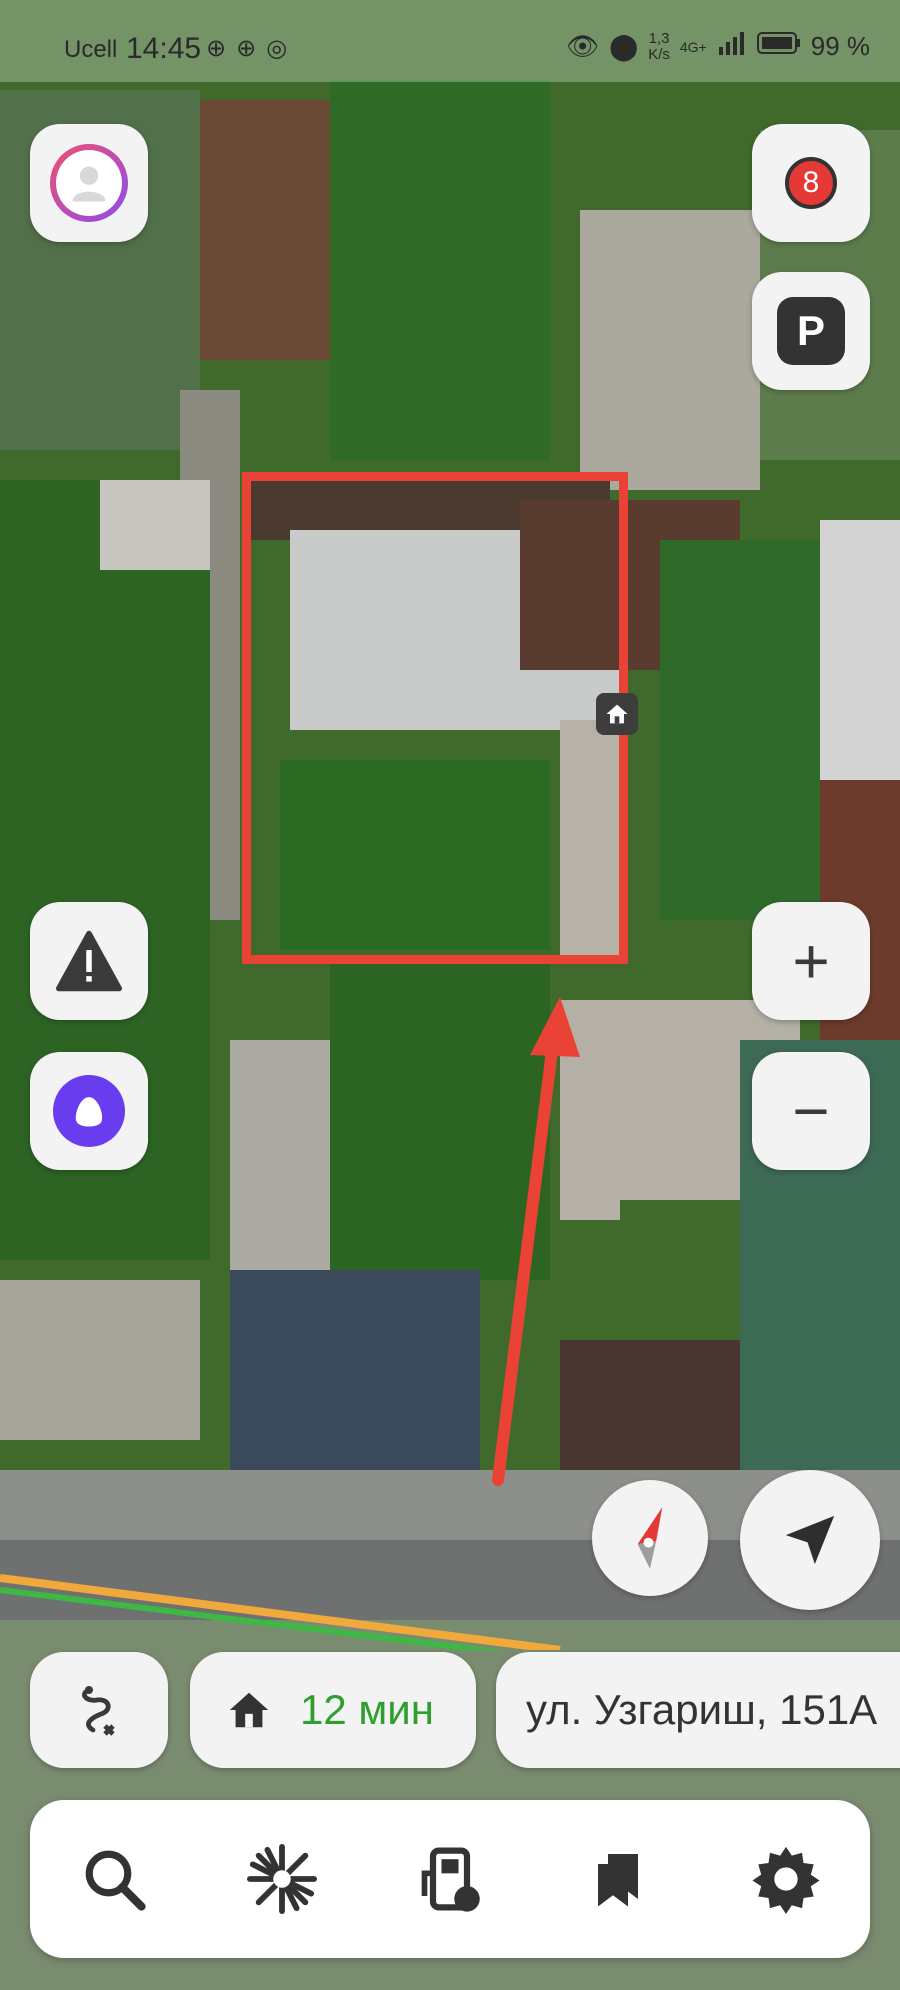 The image size is (900, 1990). Describe the element at coordinates (702, 1709) in the screenshot. I see `address-label: ул. Узгариш, 151А` at that location.